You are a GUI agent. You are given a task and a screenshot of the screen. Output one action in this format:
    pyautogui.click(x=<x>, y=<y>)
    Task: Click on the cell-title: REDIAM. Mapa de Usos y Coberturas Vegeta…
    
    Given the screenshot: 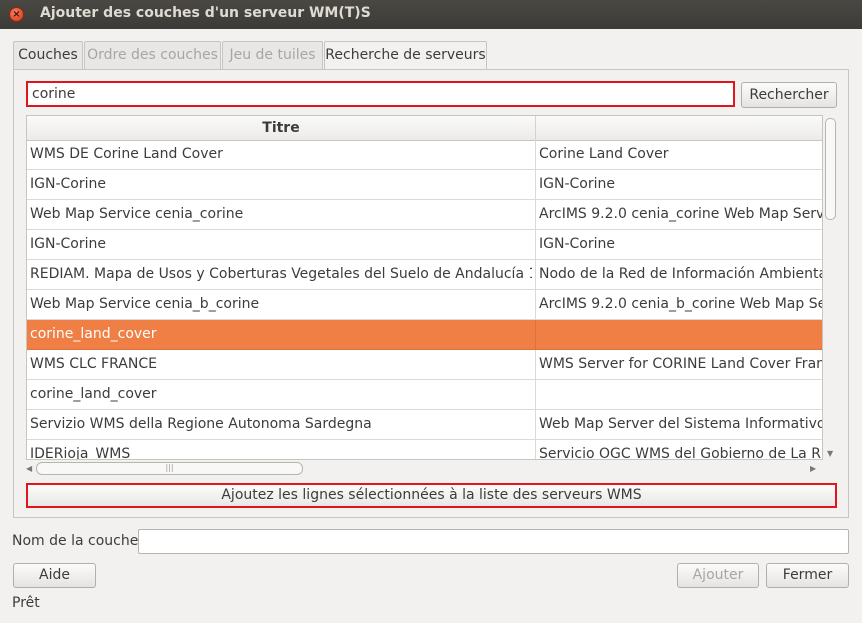 What is the action you would take?
    pyautogui.click(x=281, y=274)
    